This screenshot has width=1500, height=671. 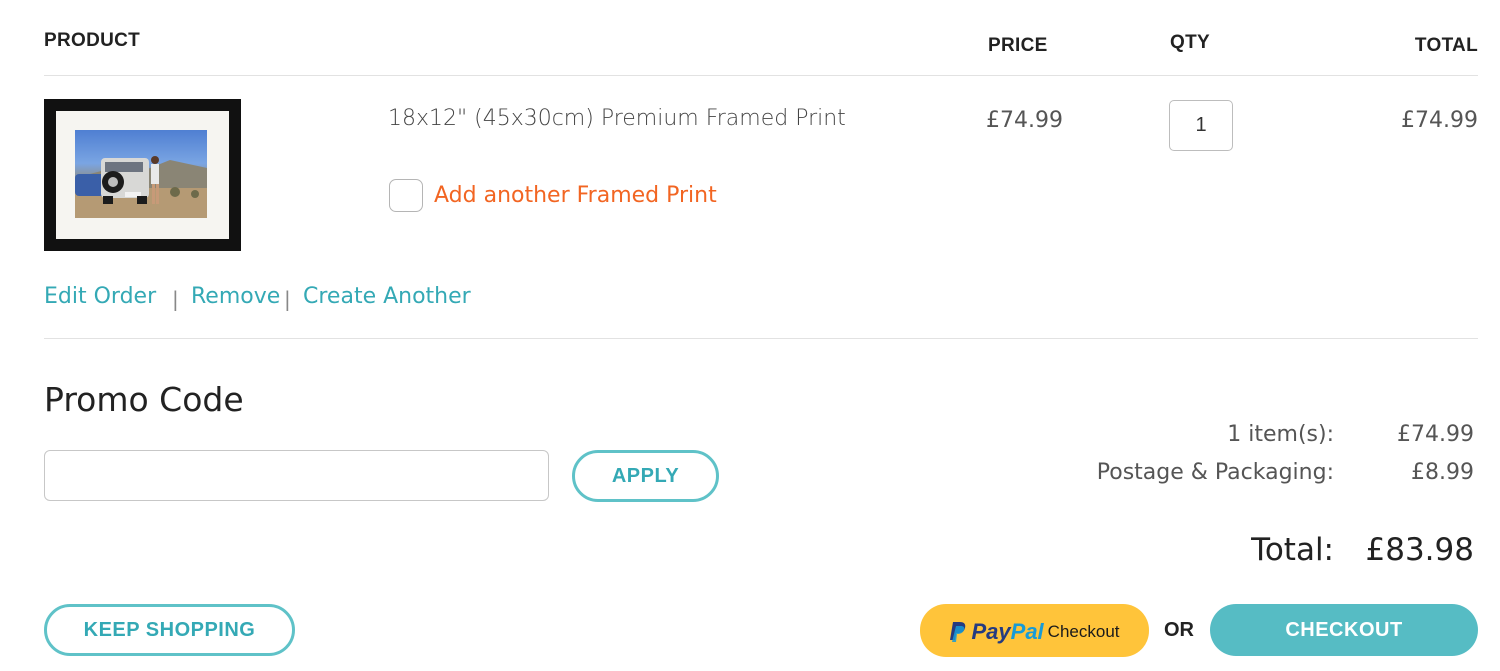 What do you see at coordinates (92, 40) in the screenshot?
I see `column-header-product: PRODUCT` at bounding box center [92, 40].